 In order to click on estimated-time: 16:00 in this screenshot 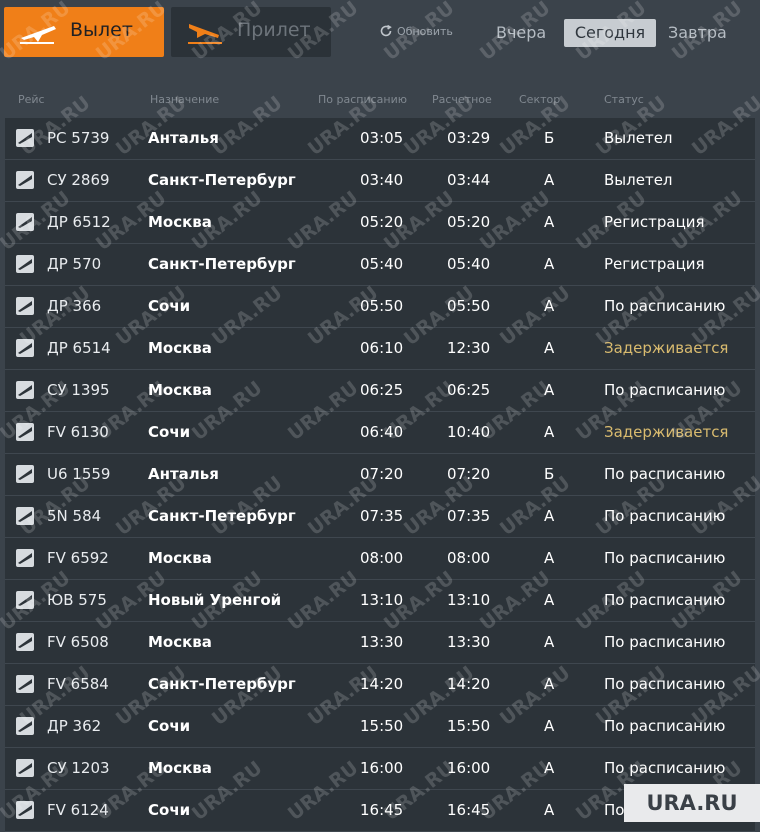, I will do `click(469, 768)`.